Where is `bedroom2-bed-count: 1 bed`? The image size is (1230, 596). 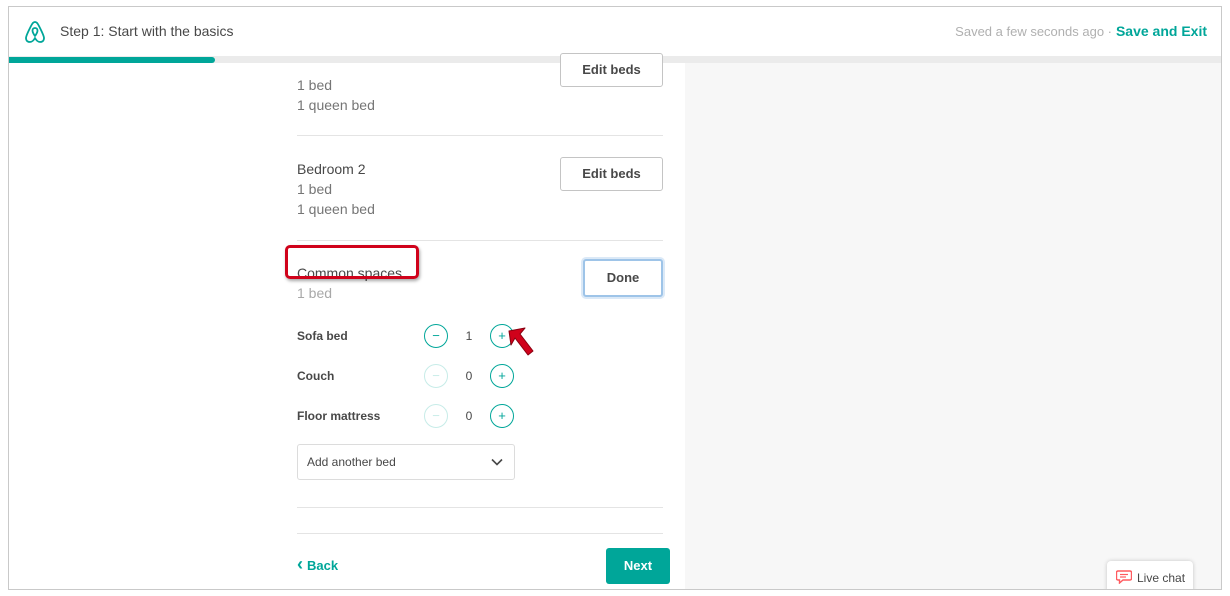
bedroom2-bed-count: 1 bed is located at coordinates (315, 189).